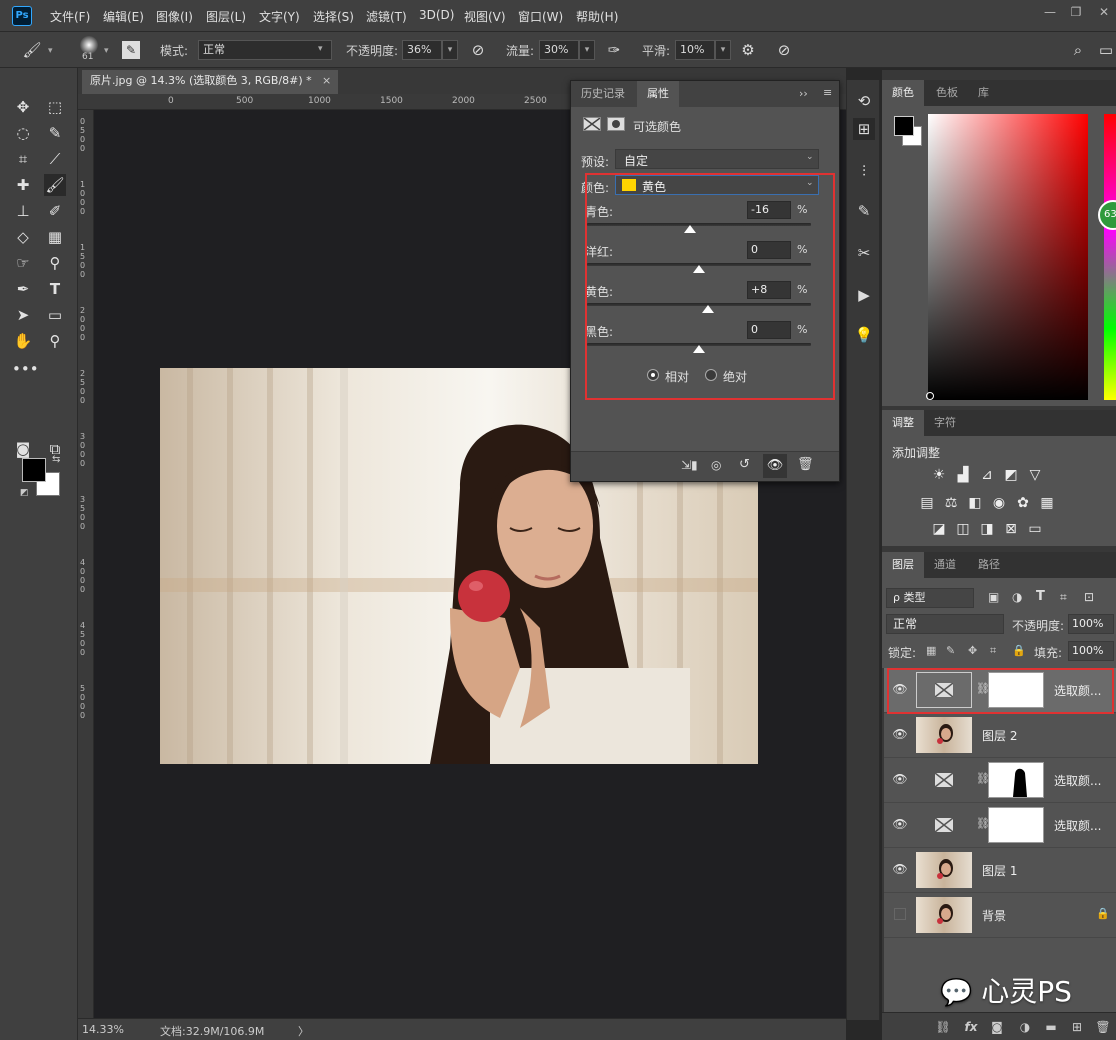 The image size is (1116, 1040). What do you see at coordinates (864, 171) in the screenshot?
I see `adjust-sliders-icon: ⫶` at bounding box center [864, 171].